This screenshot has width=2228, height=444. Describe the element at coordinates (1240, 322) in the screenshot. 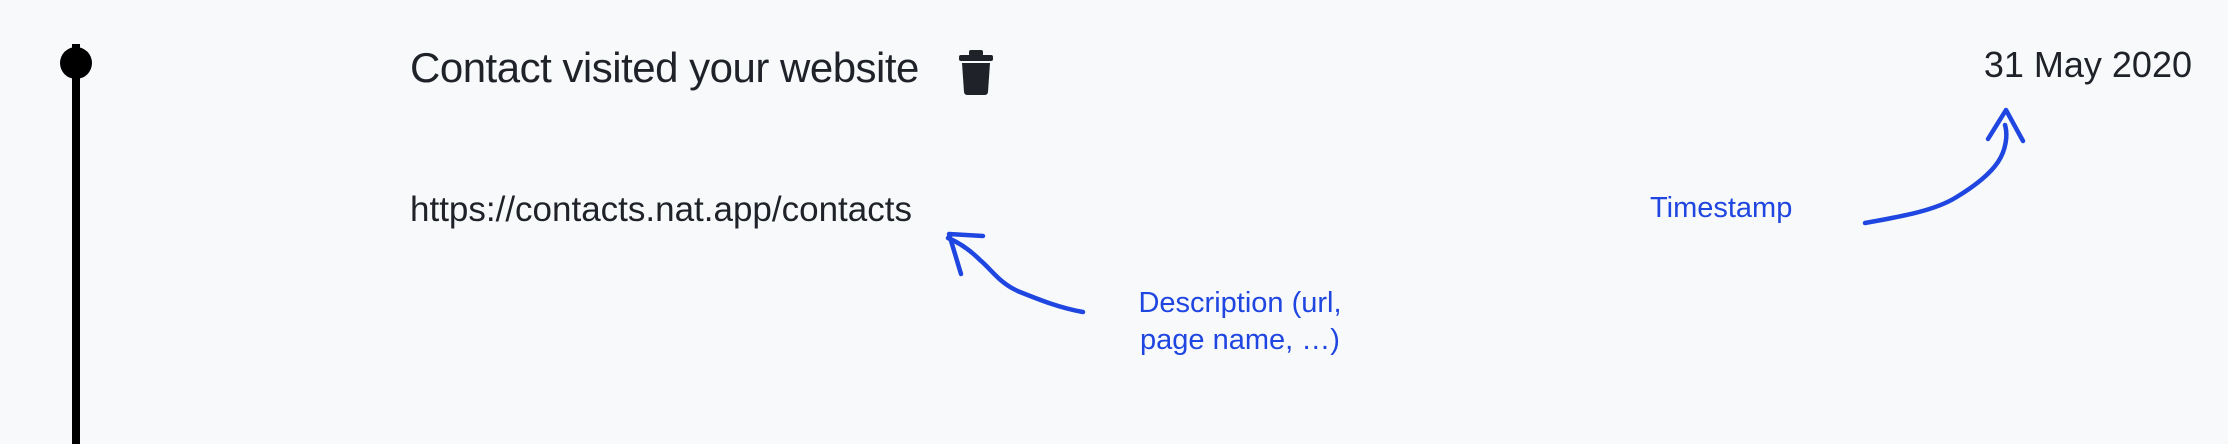

I see `description-annotation: Description (url, page name, …)` at that location.